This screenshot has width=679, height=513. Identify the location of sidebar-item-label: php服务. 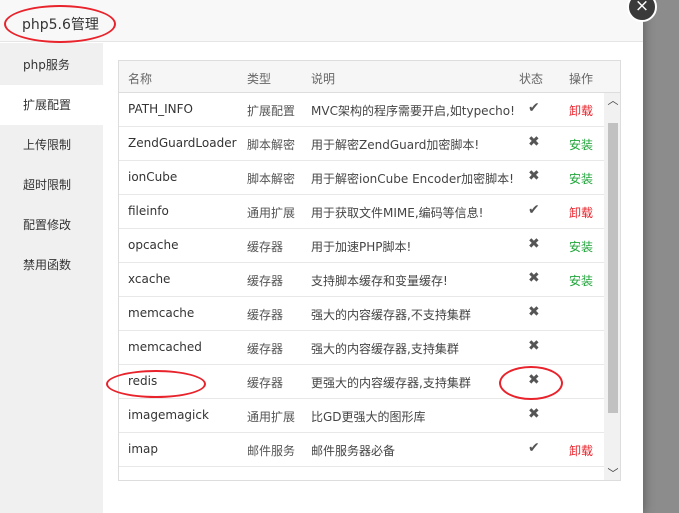
(46, 65).